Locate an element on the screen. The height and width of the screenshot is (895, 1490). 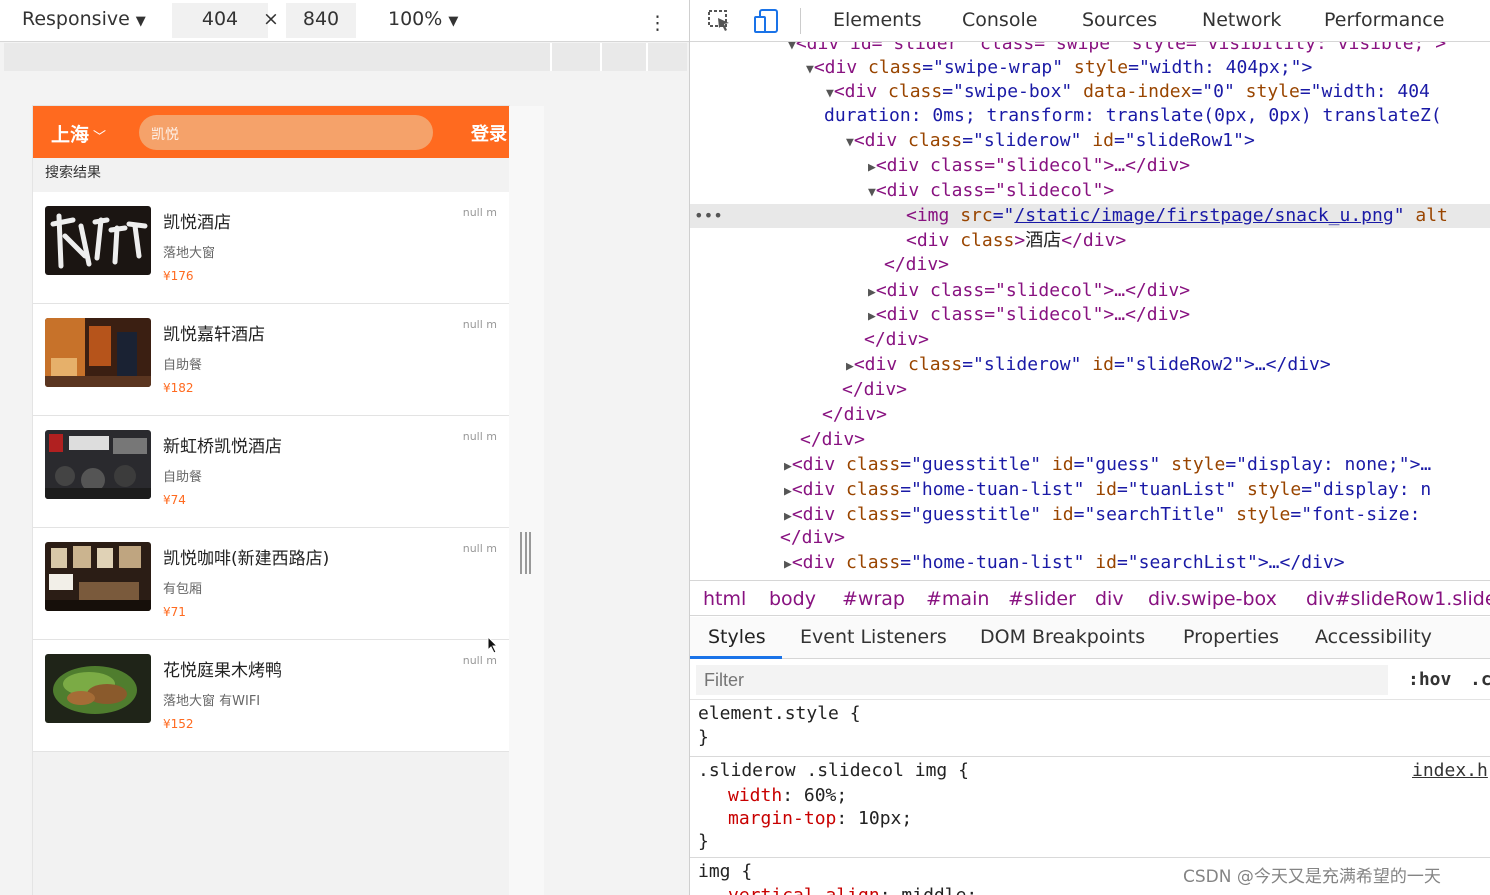
dom-node: ▼<div class="sliderow" id="slideRow1"> is located at coordinates (1090, 141).